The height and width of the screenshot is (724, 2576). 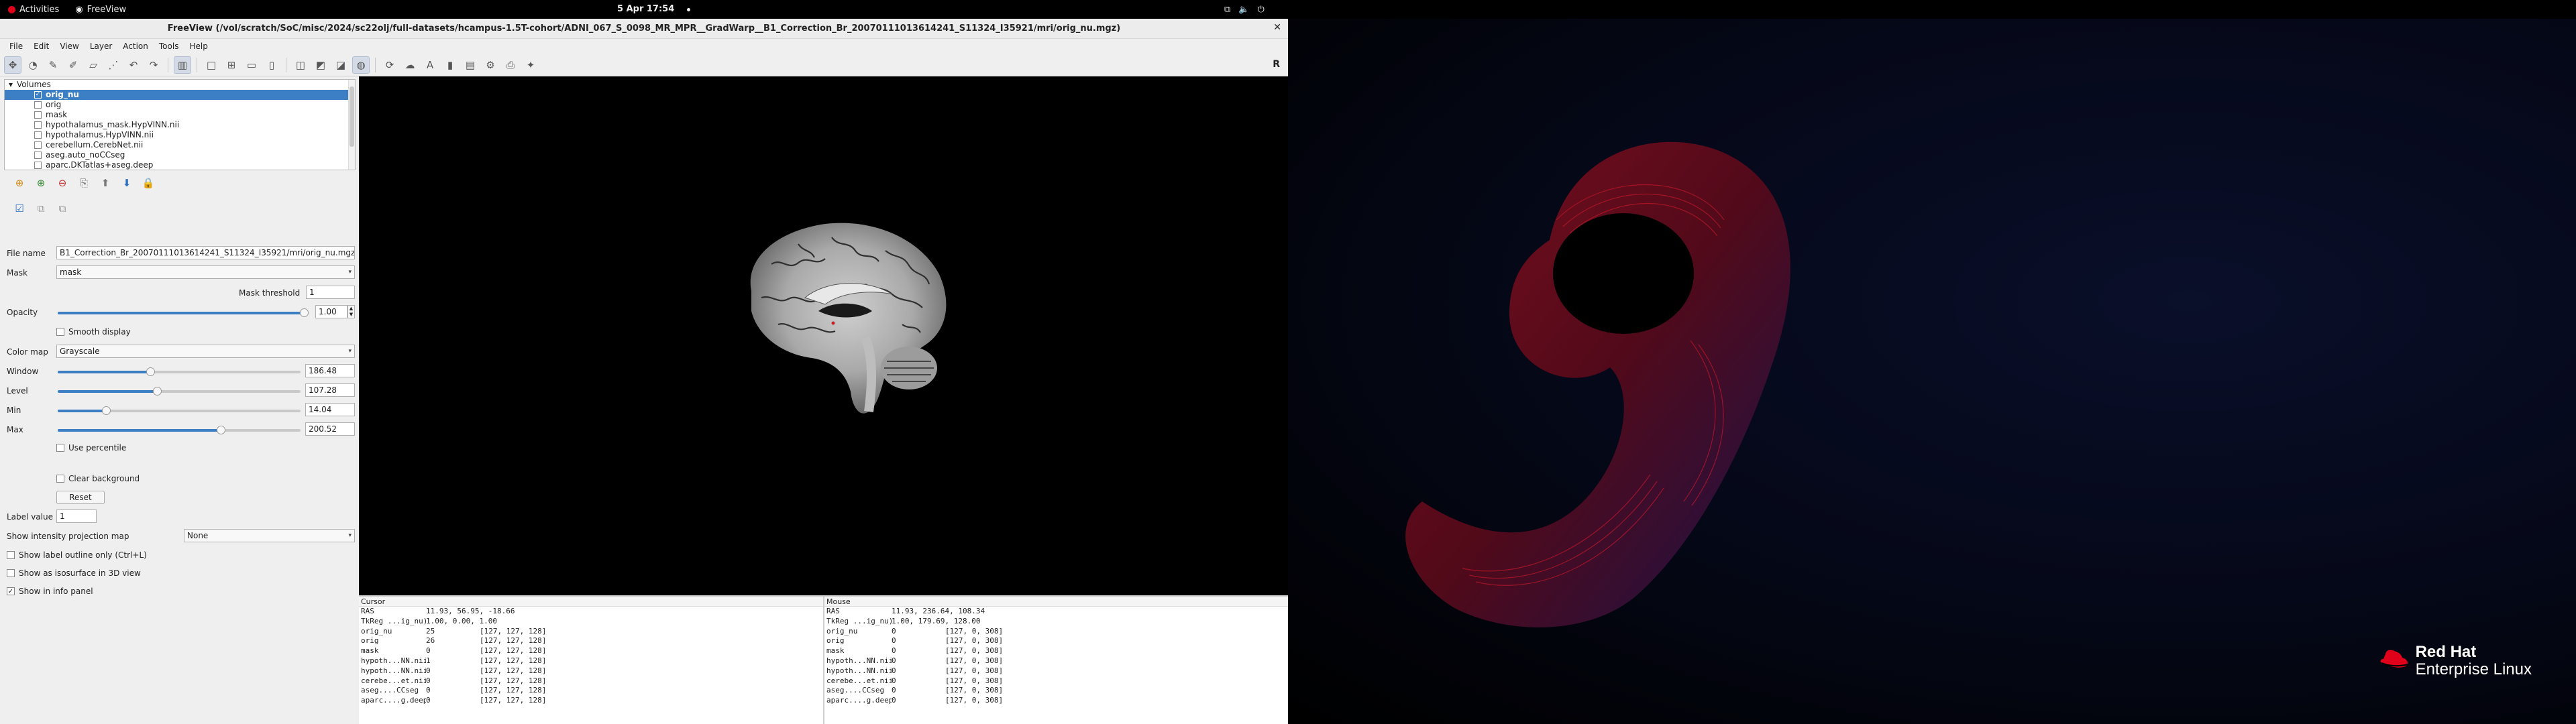 What do you see at coordinates (135, 46) in the screenshot?
I see `menu-action: Action` at bounding box center [135, 46].